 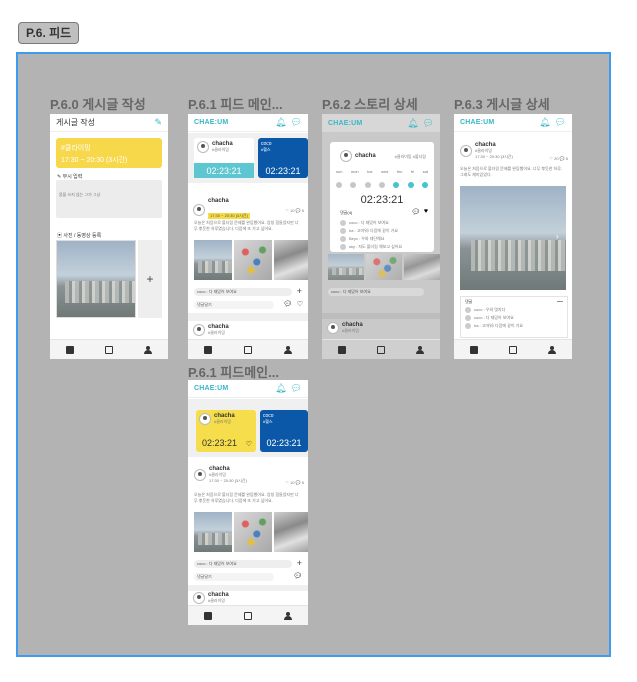 I want to click on post-time: 17:30 ~ 20:30 (3시간), so click(x=494, y=156).